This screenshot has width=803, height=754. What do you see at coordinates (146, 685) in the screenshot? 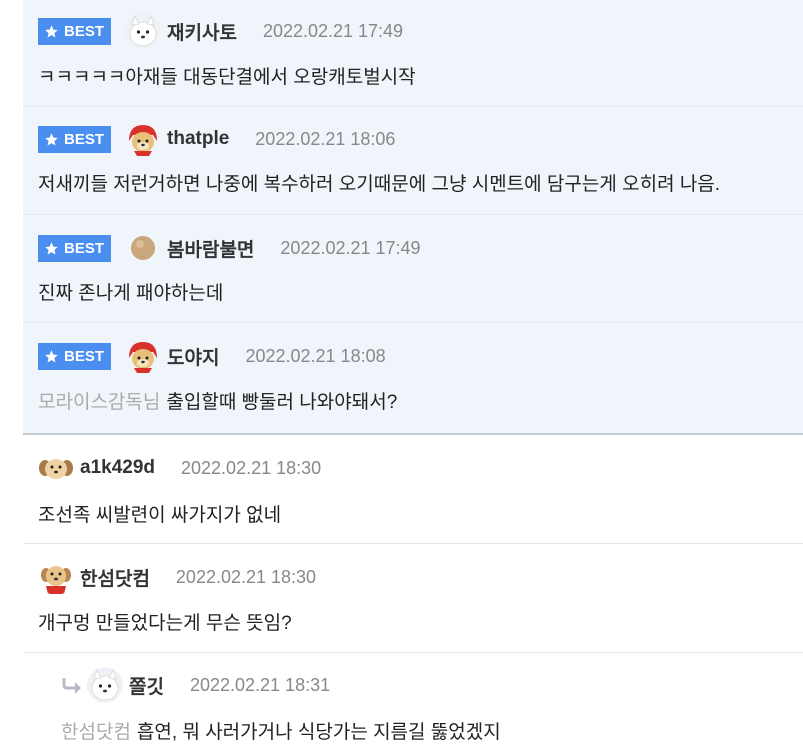
I see `nickname: 쫄깃` at bounding box center [146, 685].